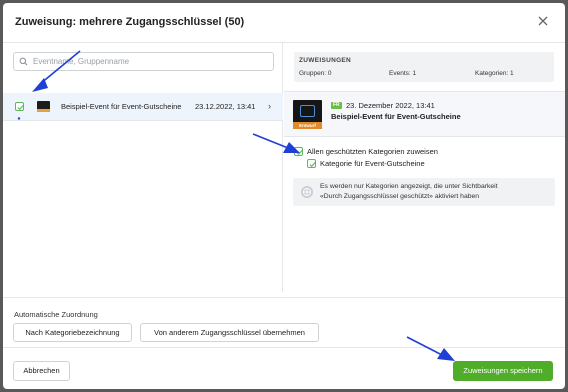  Describe the element at coordinates (372, 151) in the screenshot. I see `all-categories-label: Allen geschützten Kategorien zuweisen` at that location.